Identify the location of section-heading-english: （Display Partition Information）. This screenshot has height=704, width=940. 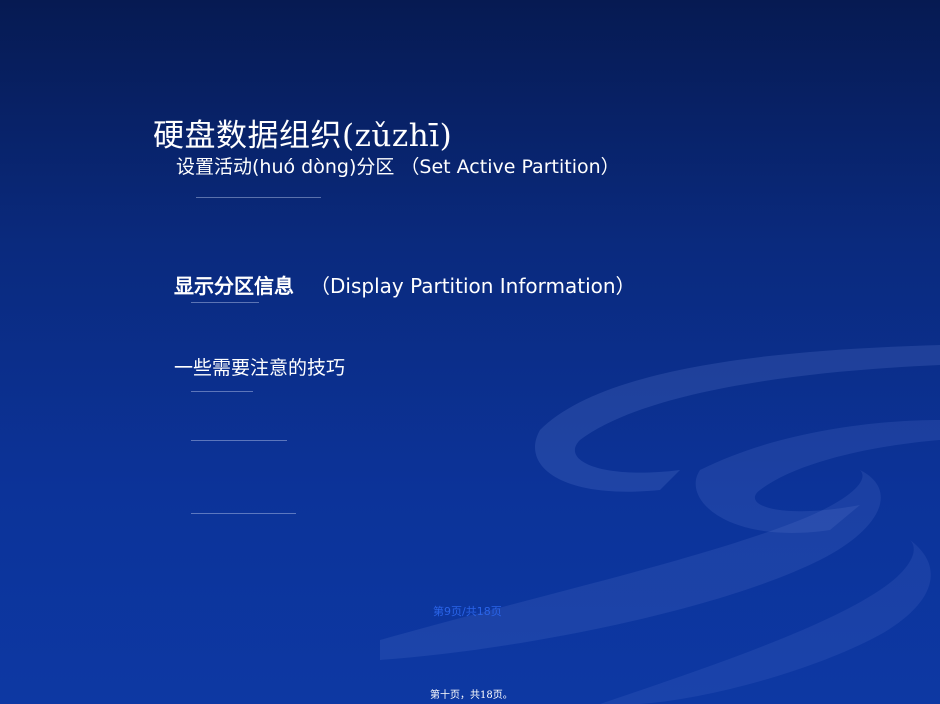
(473, 286).